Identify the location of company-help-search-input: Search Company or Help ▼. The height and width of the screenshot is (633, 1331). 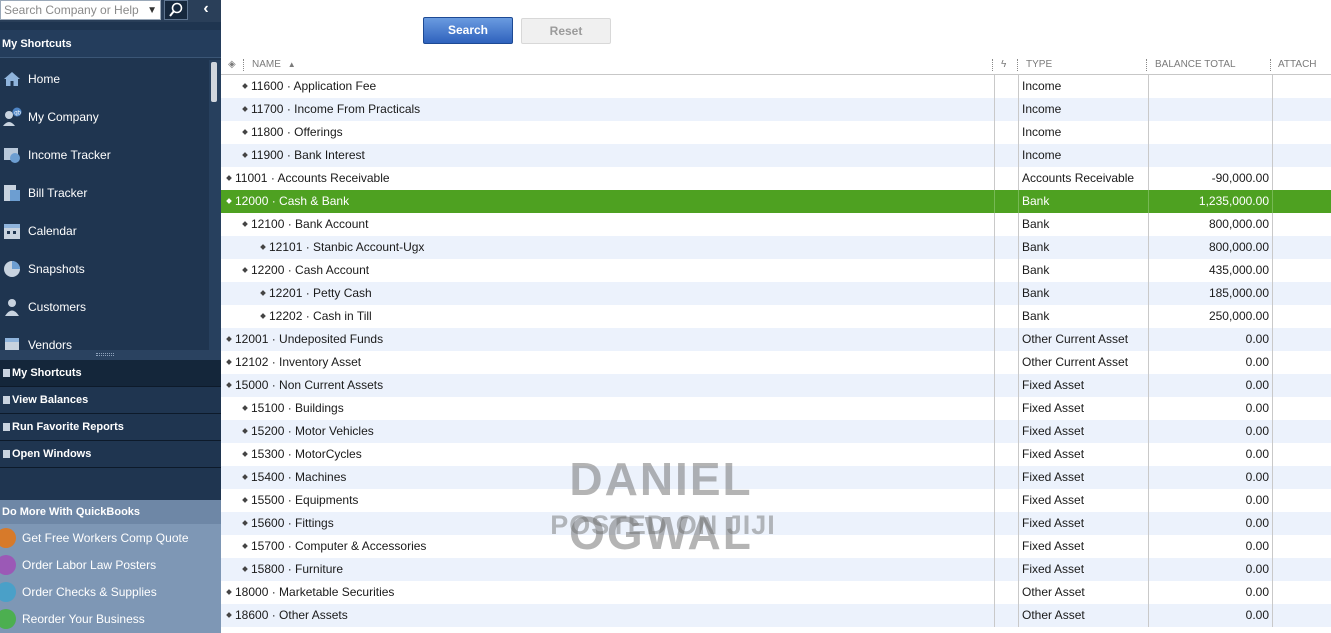
(80, 10).